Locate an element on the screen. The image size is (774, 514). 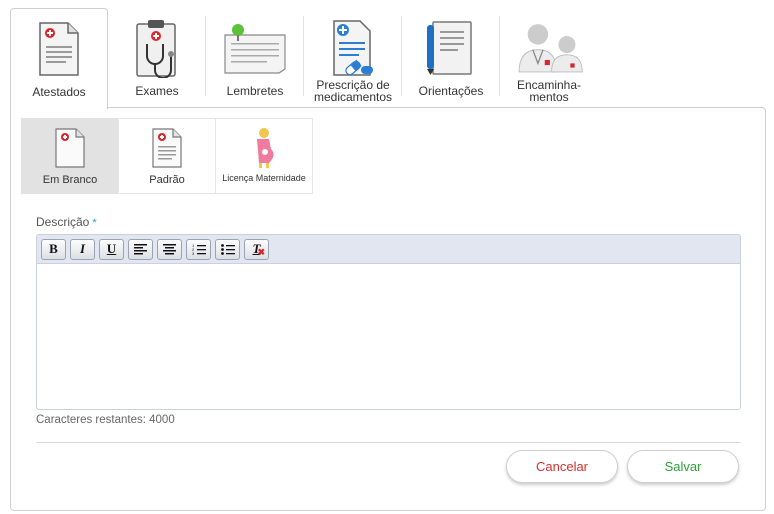
ordered-list-icon: 1 2 3 is located at coordinates (199, 249).